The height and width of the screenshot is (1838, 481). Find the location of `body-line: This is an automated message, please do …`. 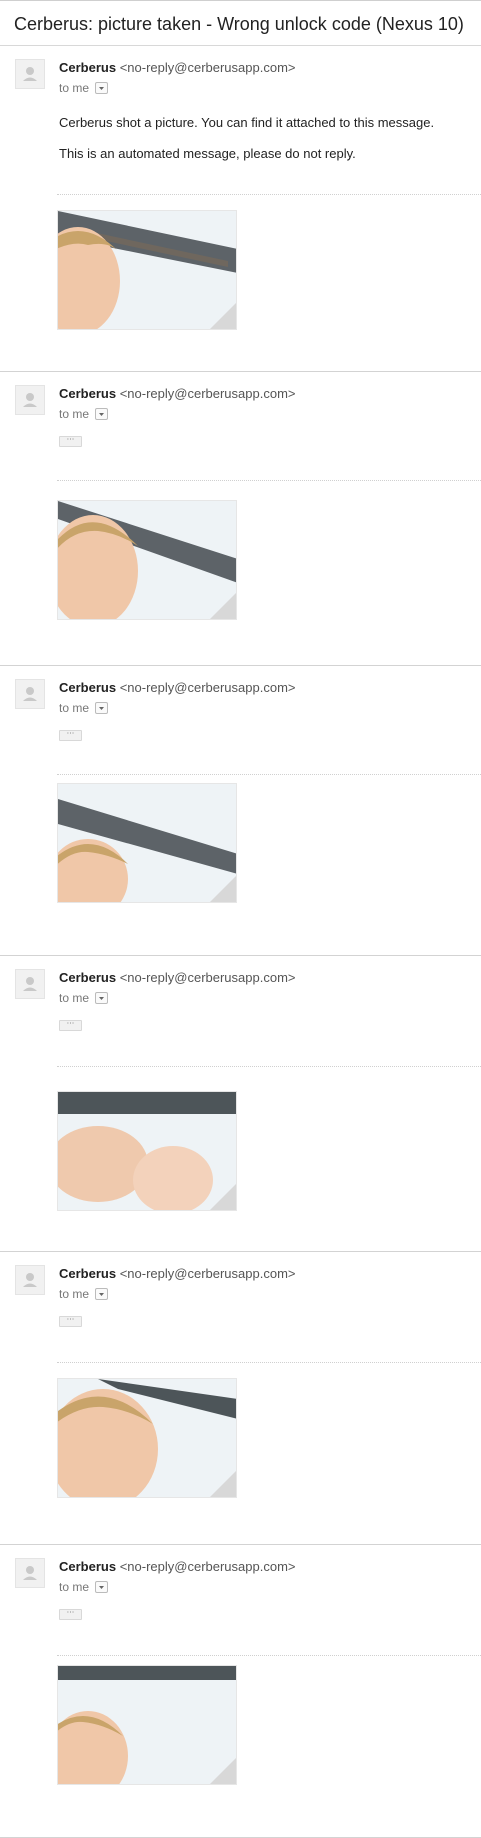

body-line: This is an automated message, please do … is located at coordinates (207, 153).